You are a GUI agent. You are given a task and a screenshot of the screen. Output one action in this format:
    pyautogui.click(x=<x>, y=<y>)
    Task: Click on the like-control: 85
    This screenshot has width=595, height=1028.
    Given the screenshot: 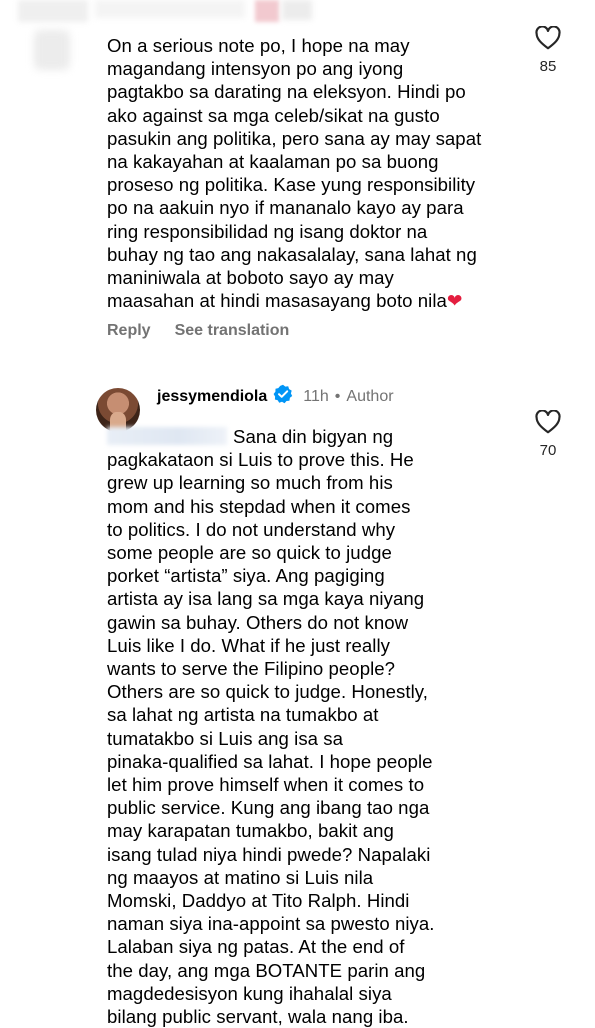 What is the action you would take?
    pyautogui.click(x=548, y=50)
    